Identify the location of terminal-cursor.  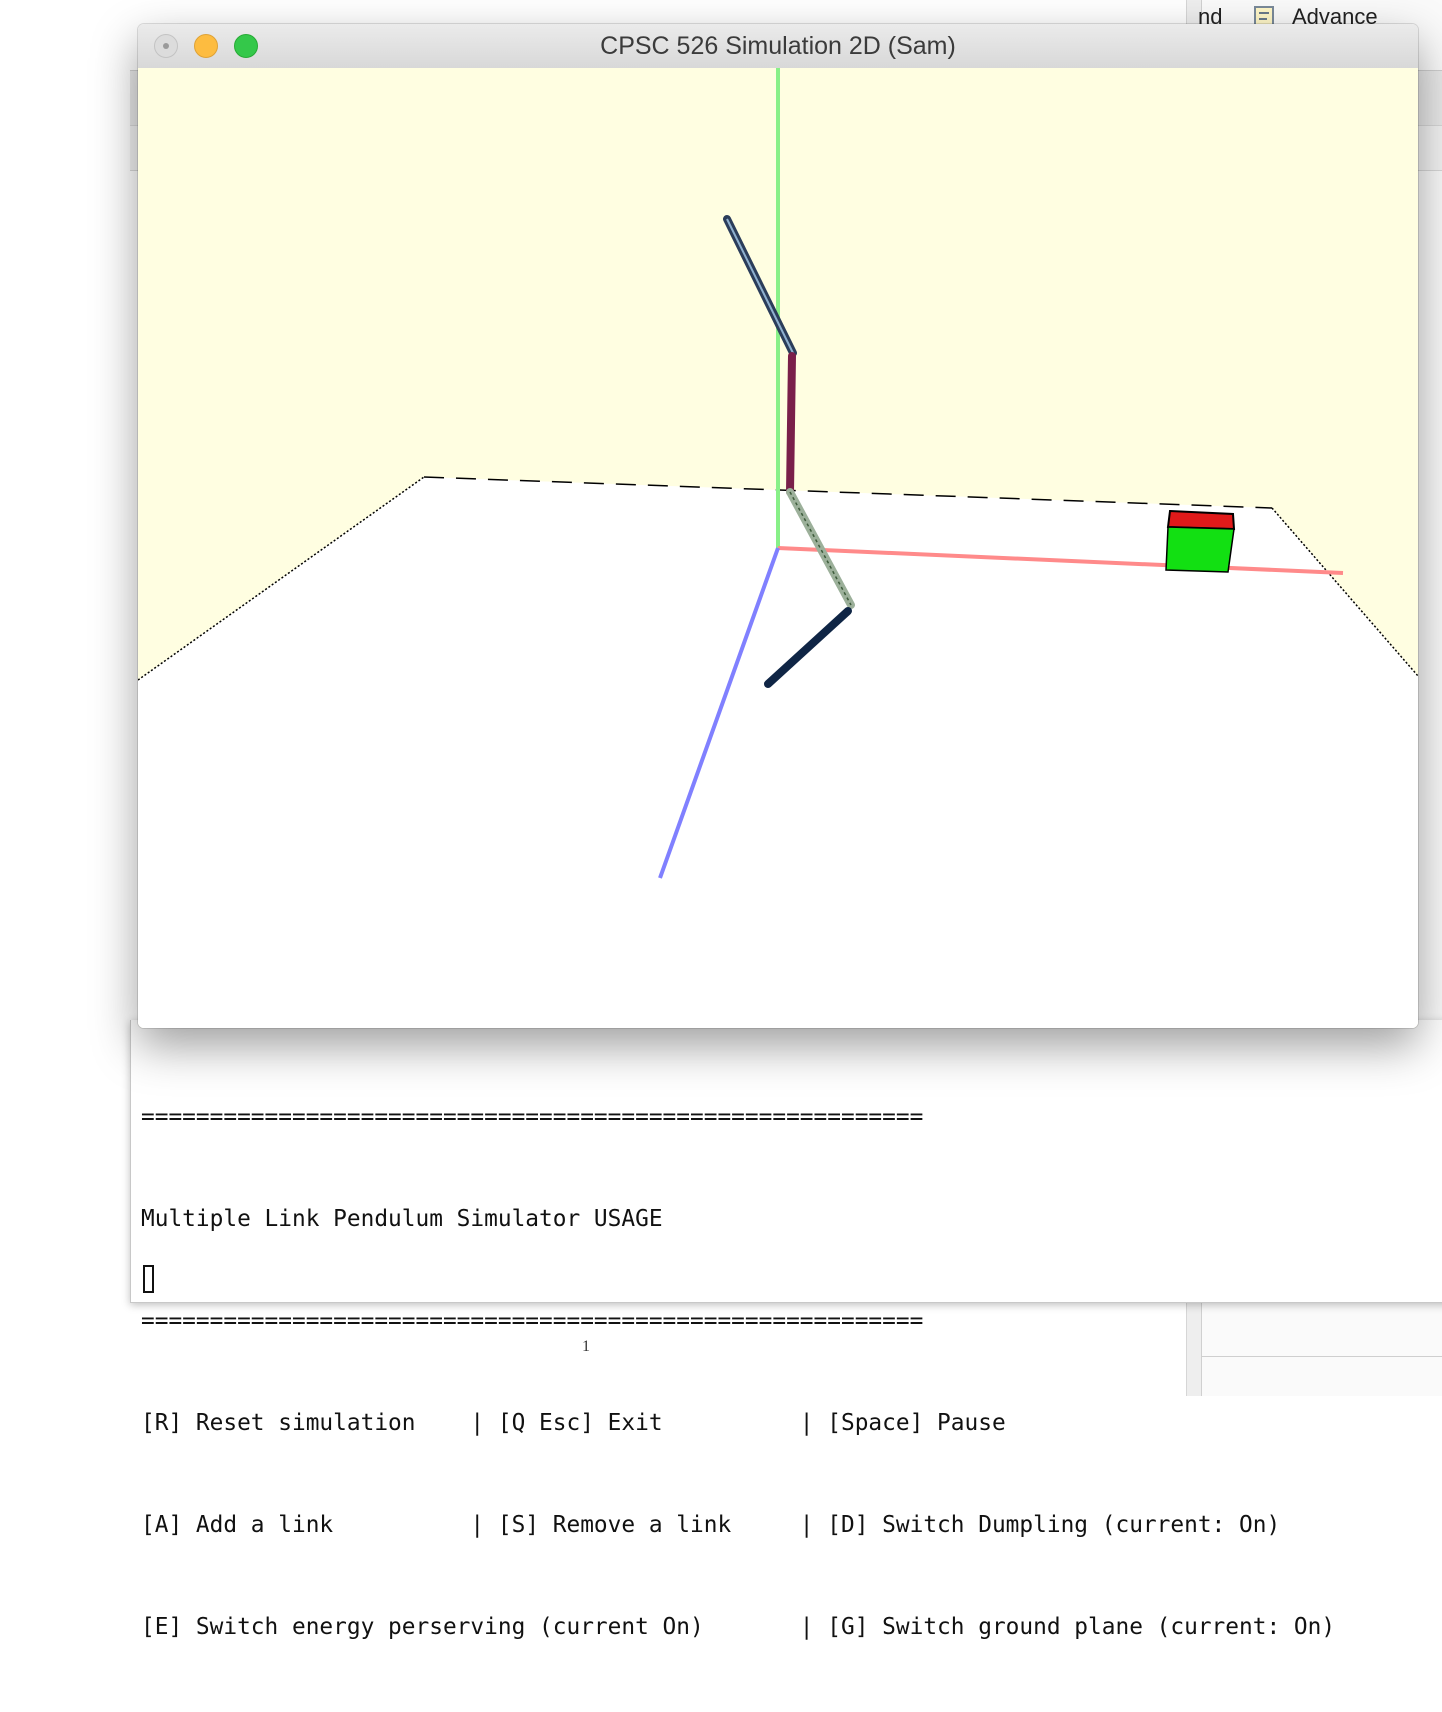
(148, 1279).